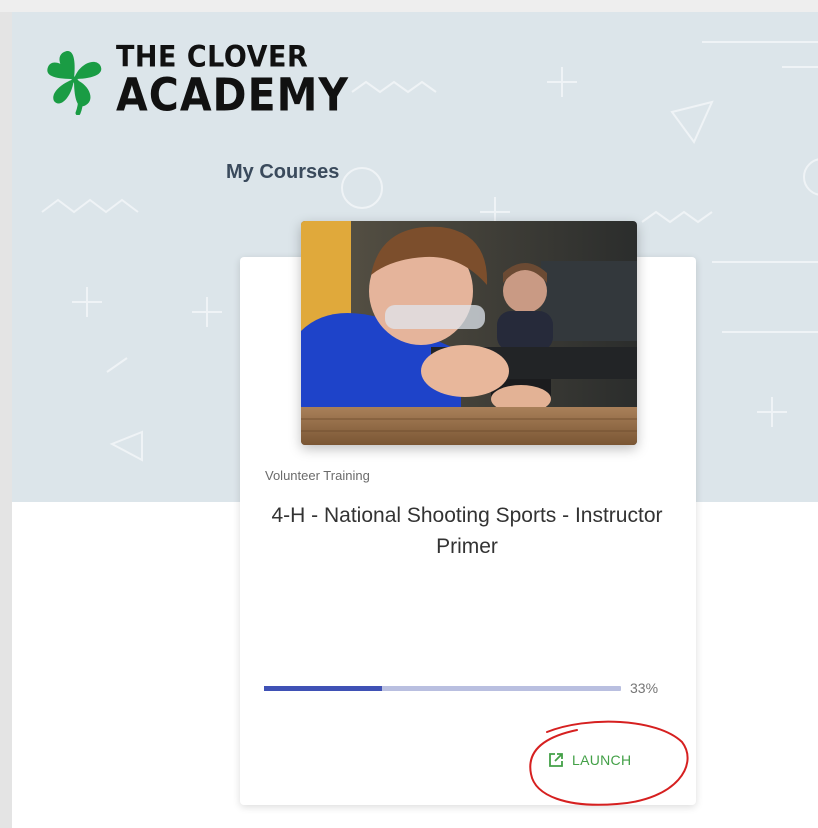  I want to click on window-top-strip, so click(409, 6).